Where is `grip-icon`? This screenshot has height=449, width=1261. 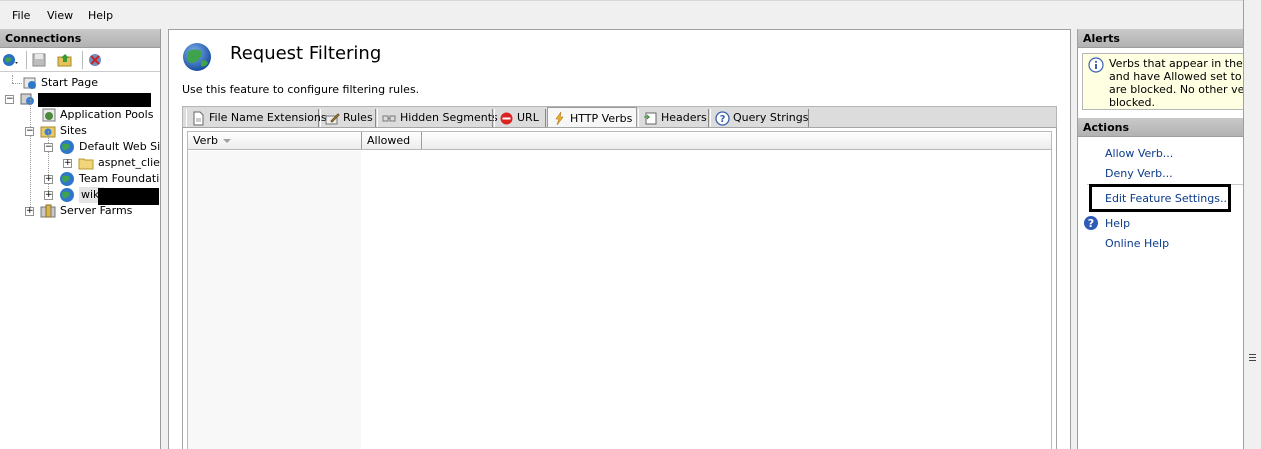
grip-icon is located at coordinates (1252, 359).